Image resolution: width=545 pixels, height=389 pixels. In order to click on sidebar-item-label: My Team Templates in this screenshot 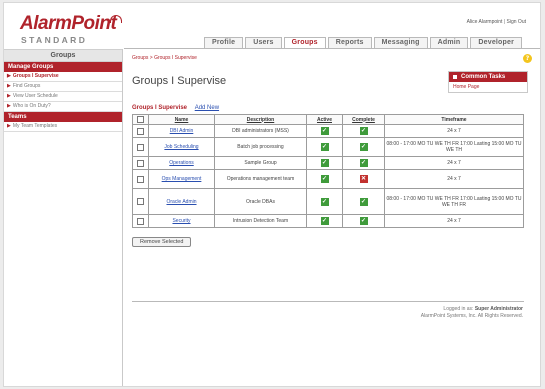, I will do `click(35, 126)`.